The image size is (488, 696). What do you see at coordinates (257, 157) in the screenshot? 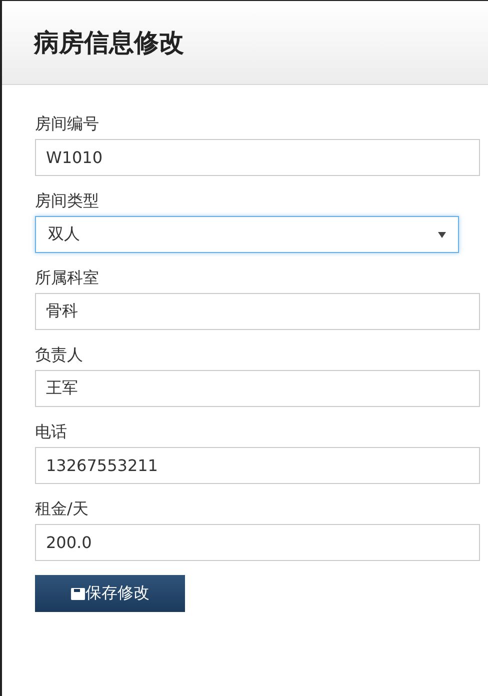
I see `input-field: W1010` at bounding box center [257, 157].